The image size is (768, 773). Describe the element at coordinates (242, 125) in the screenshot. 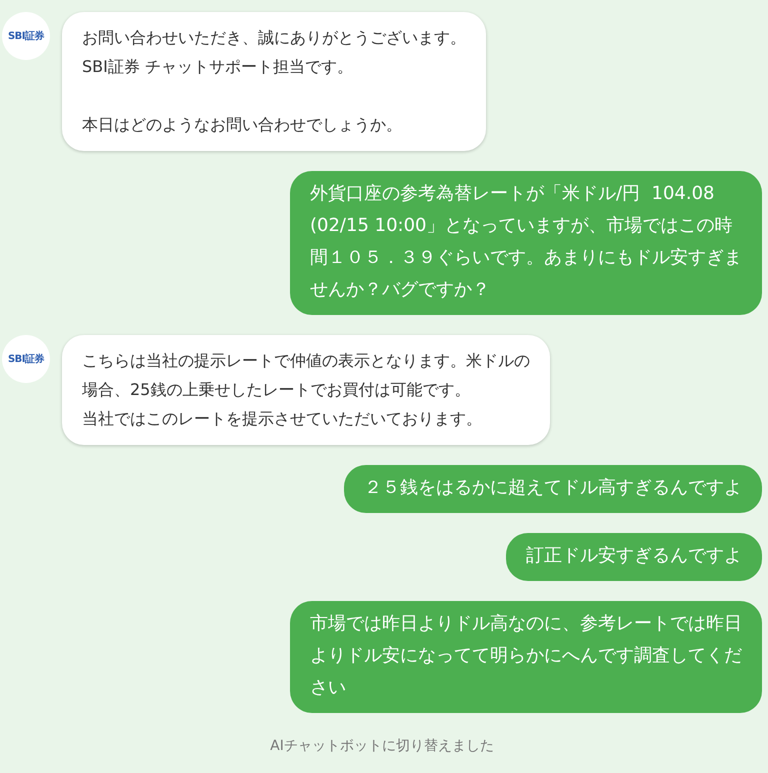

I see `message-line: 本日はどのようなお問い合わせでしょうか。` at that location.